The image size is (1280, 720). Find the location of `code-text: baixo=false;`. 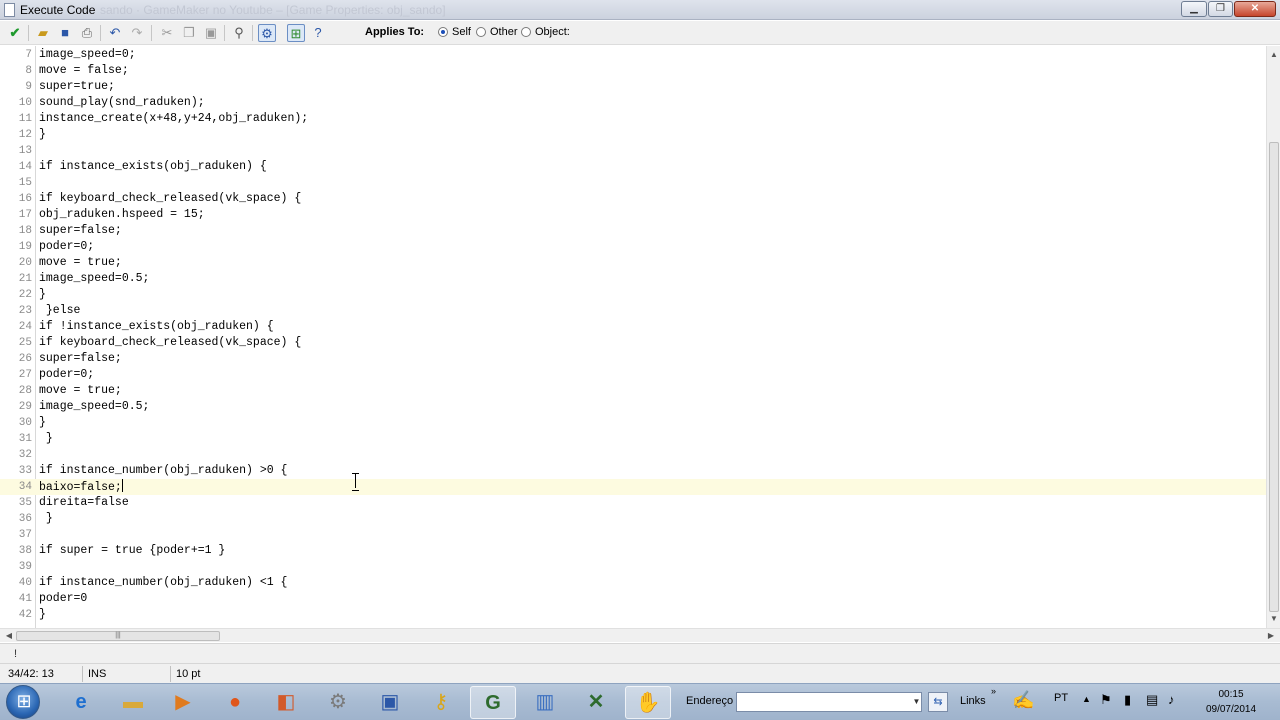

code-text: baixo=false; is located at coordinates (81, 487).